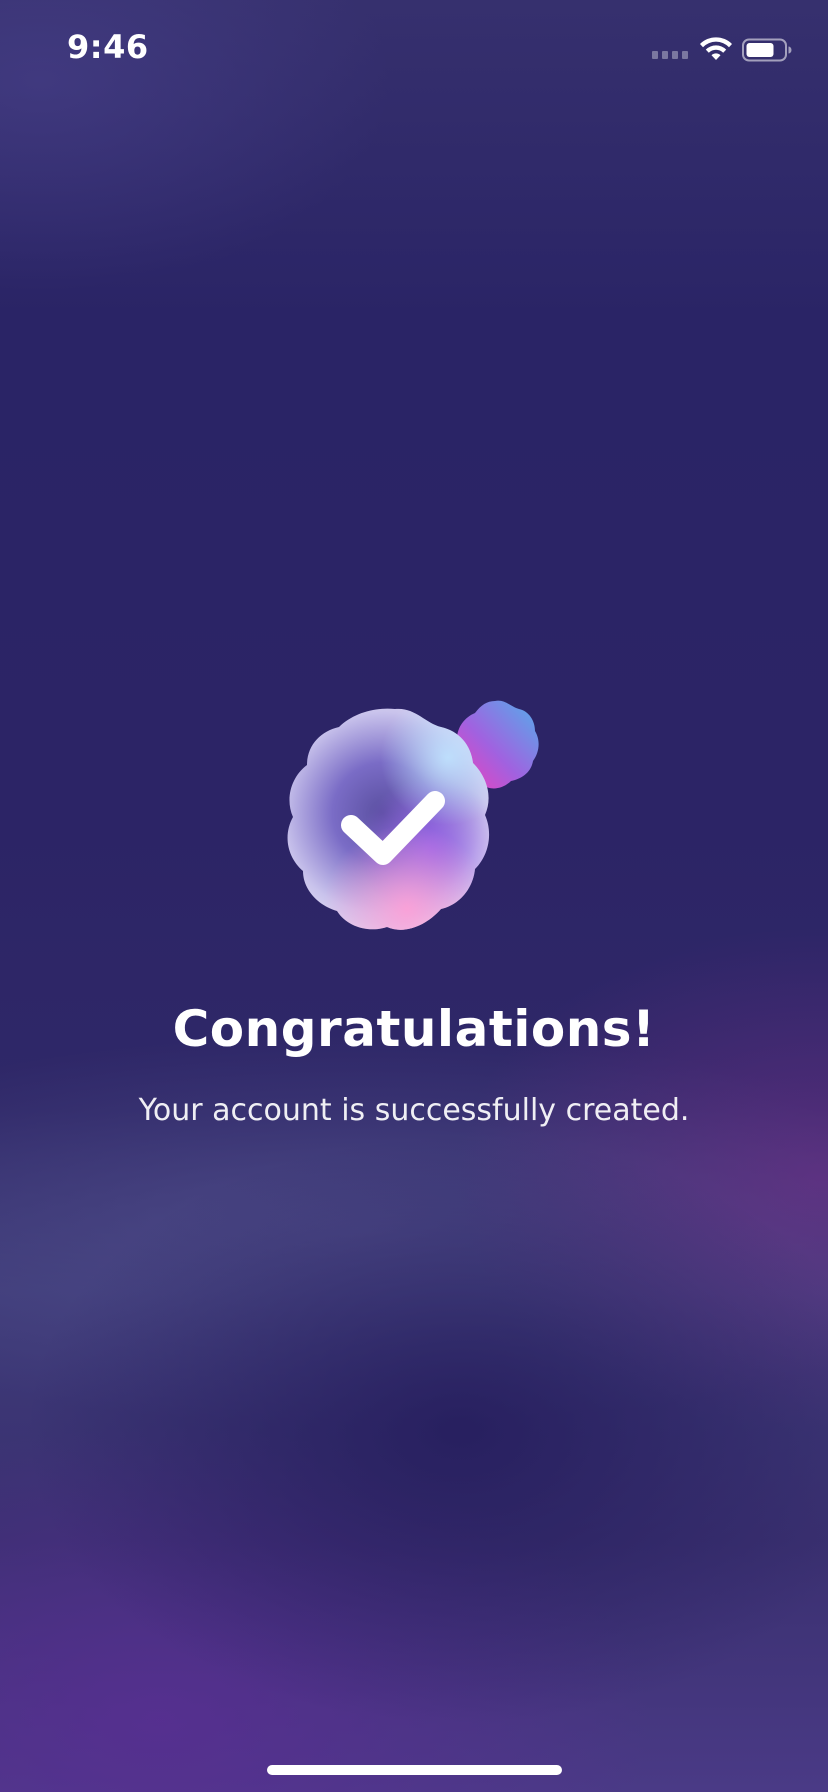 The height and width of the screenshot is (1792, 828). Describe the element at coordinates (671, 56) in the screenshot. I see `cellular-signal-icon` at that location.